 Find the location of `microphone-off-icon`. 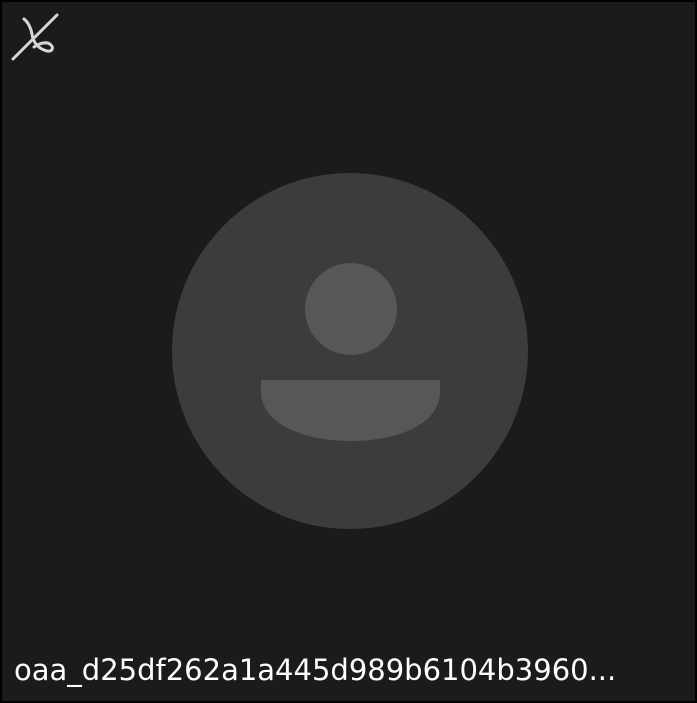

microphone-off-icon is located at coordinates (35, 38).